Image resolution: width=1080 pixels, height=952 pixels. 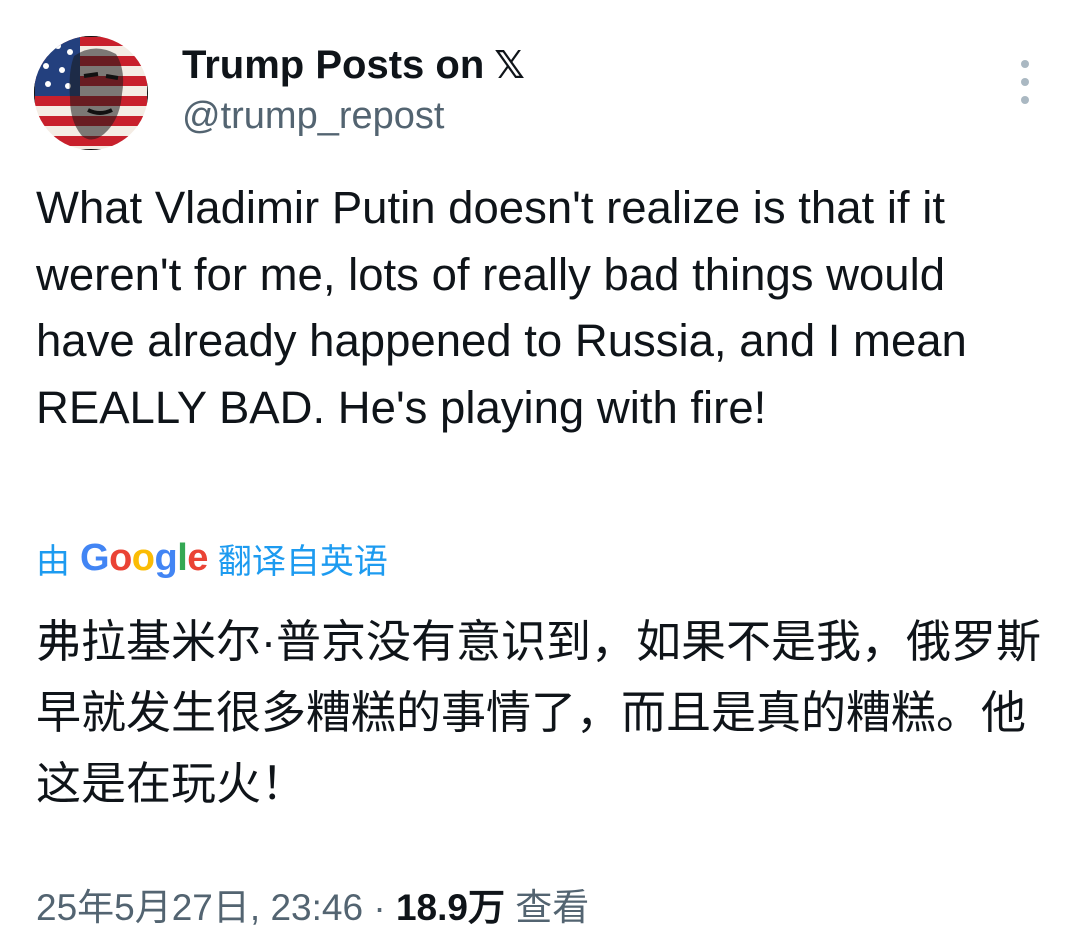 What do you see at coordinates (212, 558) in the screenshot?
I see `translation-attribution: 由 Google 翻译自英语` at bounding box center [212, 558].